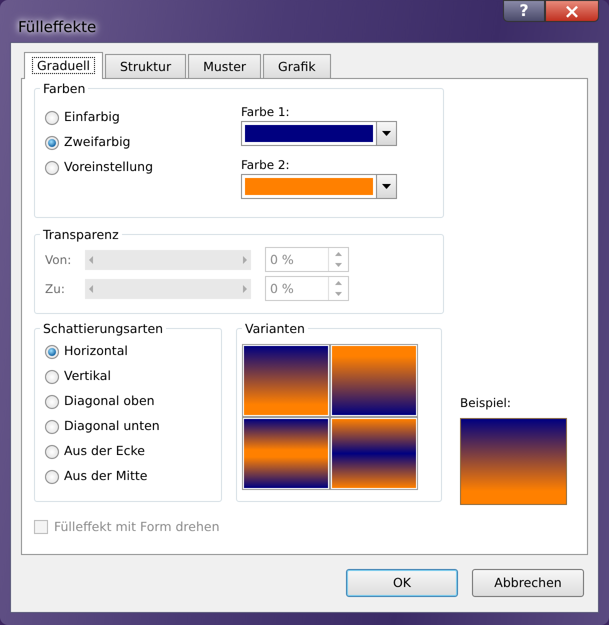 This screenshot has height=625, width=609. I want to click on field-label: Zu:, so click(55, 289).